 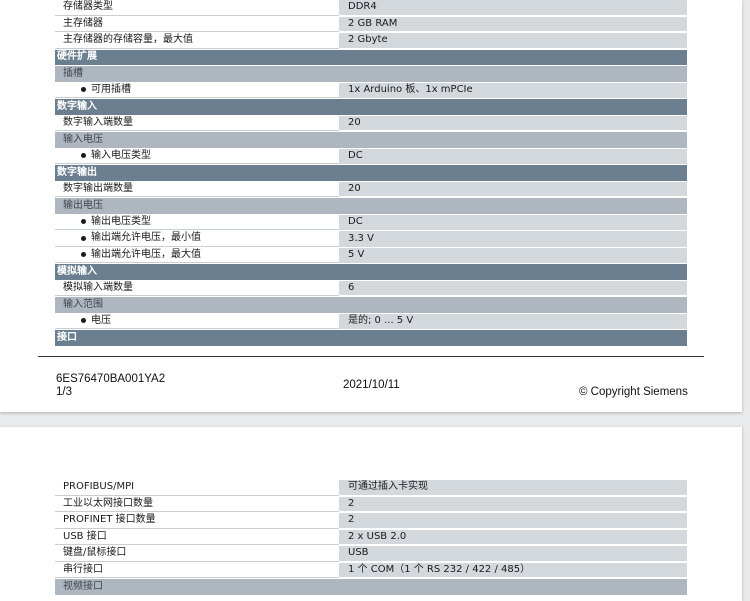 I want to click on spec-value: 2 GB RAM, so click(x=513, y=24).